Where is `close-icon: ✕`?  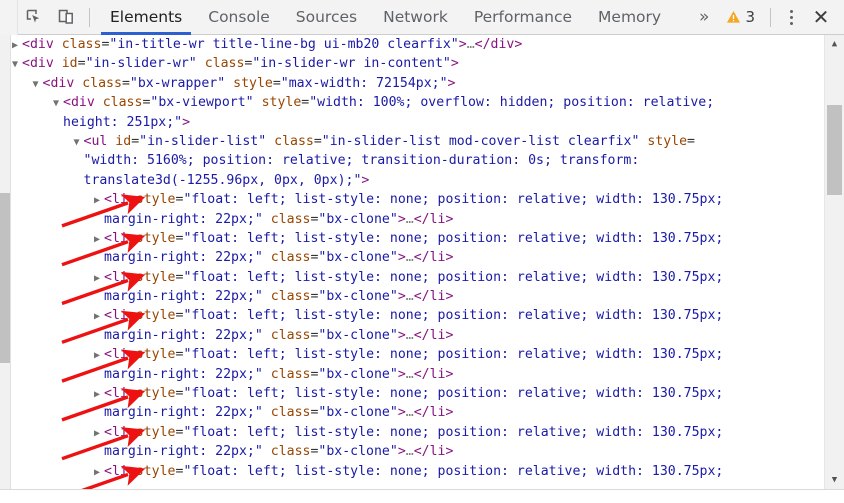
close-icon: ✕ is located at coordinates (821, 17).